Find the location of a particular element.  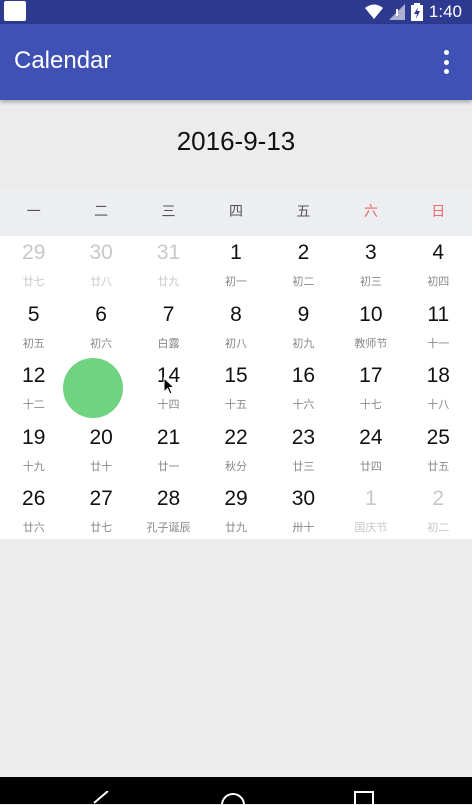

day-cell: 1 国庆节 is located at coordinates (370, 512).